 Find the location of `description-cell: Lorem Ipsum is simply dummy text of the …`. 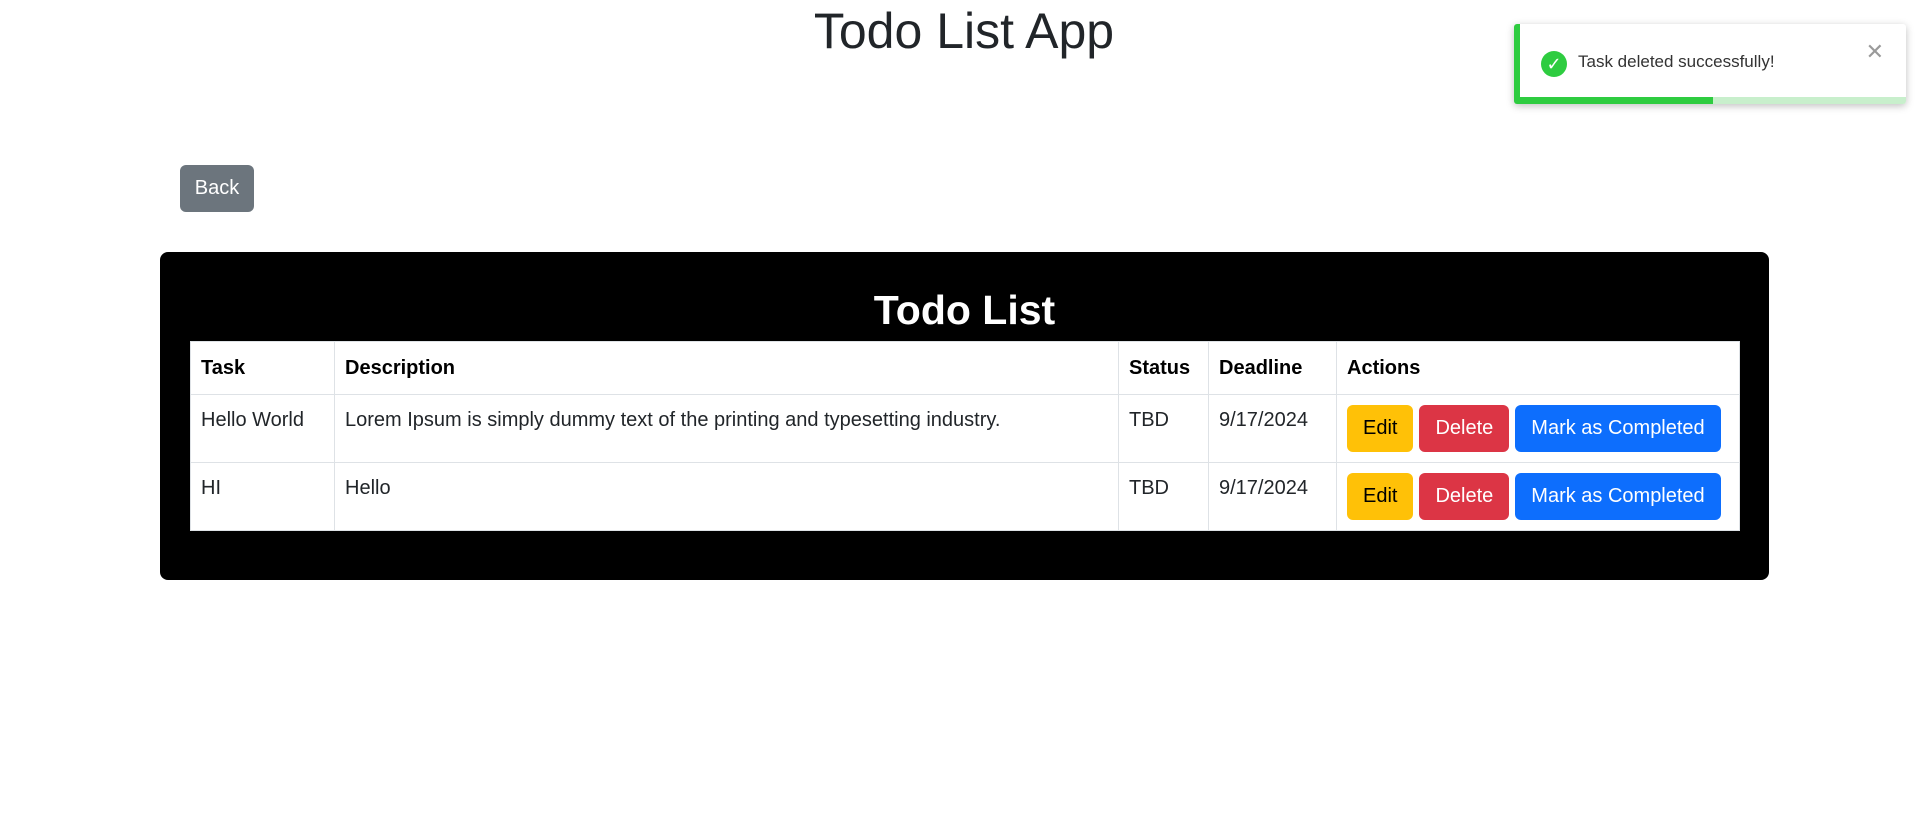

description-cell: Lorem Ipsum is simply dummy text of the … is located at coordinates (726, 428).